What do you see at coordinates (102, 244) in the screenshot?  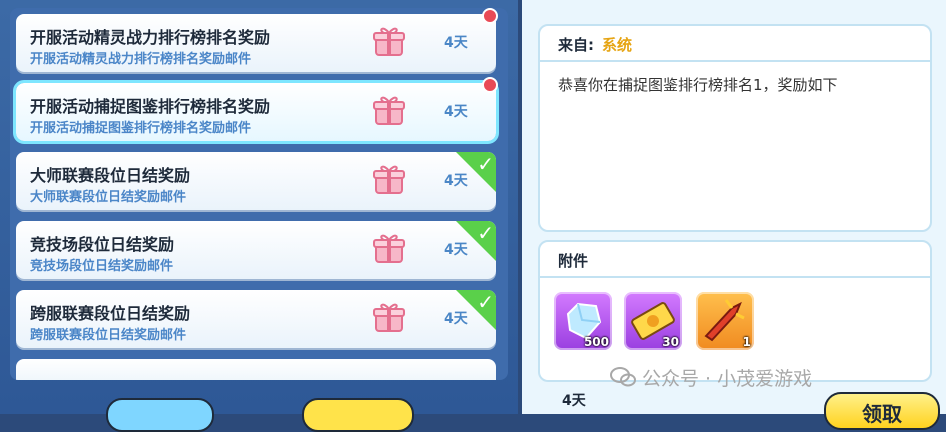 I see `mail-title: 竞技场段位日结奖励` at bounding box center [102, 244].